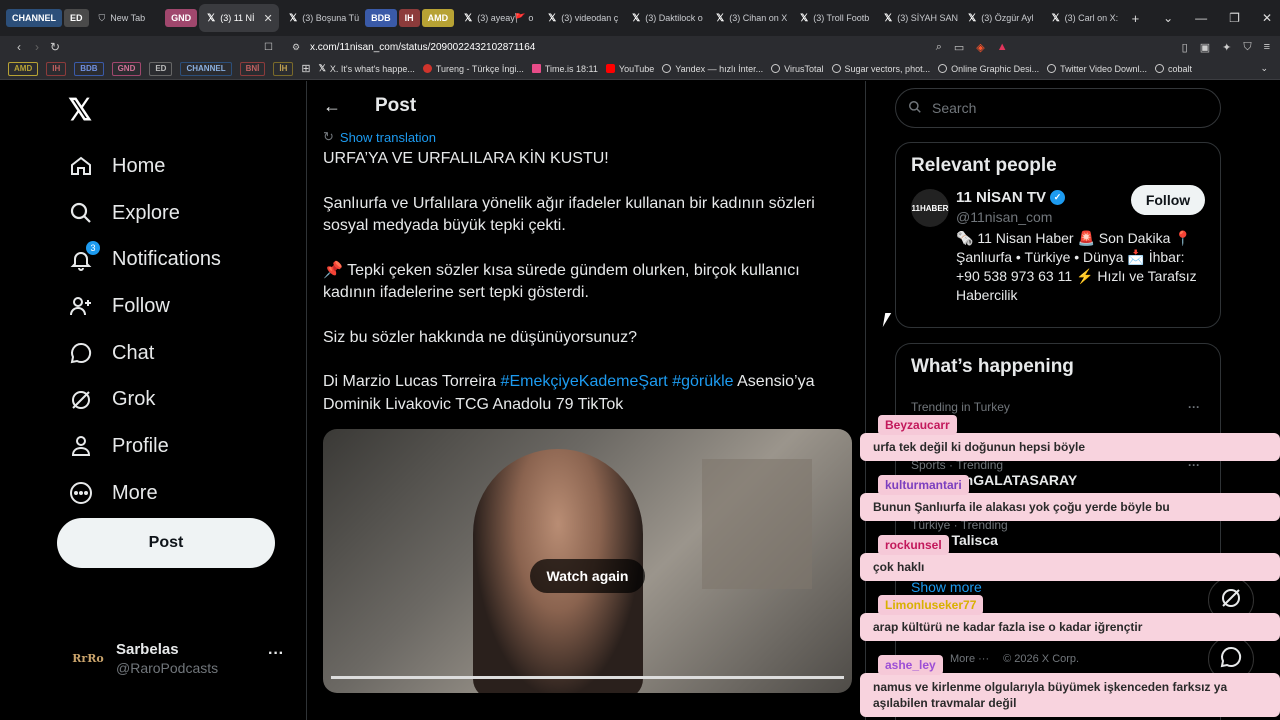 Image resolution: width=1280 pixels, height=720 pixels. What do you see at coordinates (1159, 68) in the screenshot?
I see `globe-icon` at bounding box center [1159, 68].